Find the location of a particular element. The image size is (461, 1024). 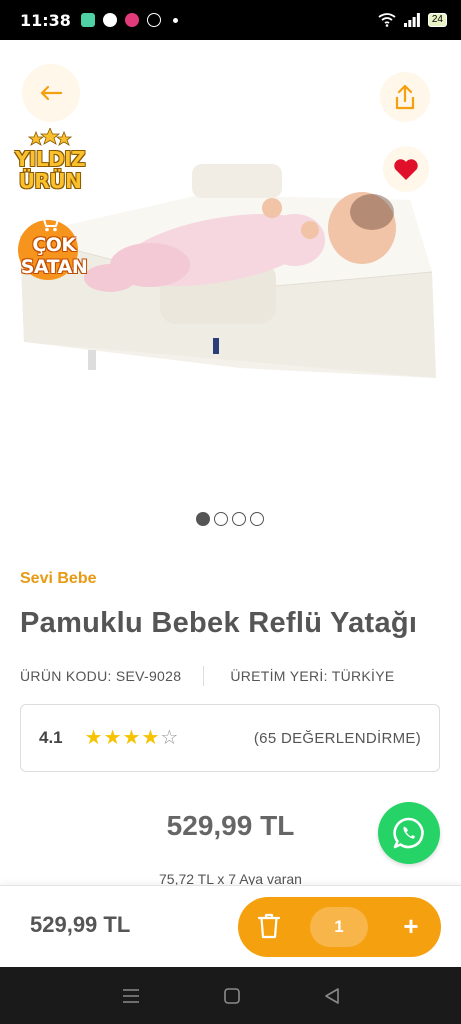

rating-stars: ★ ★ ★ ★ ☆ is located at coordinates (132, 738).